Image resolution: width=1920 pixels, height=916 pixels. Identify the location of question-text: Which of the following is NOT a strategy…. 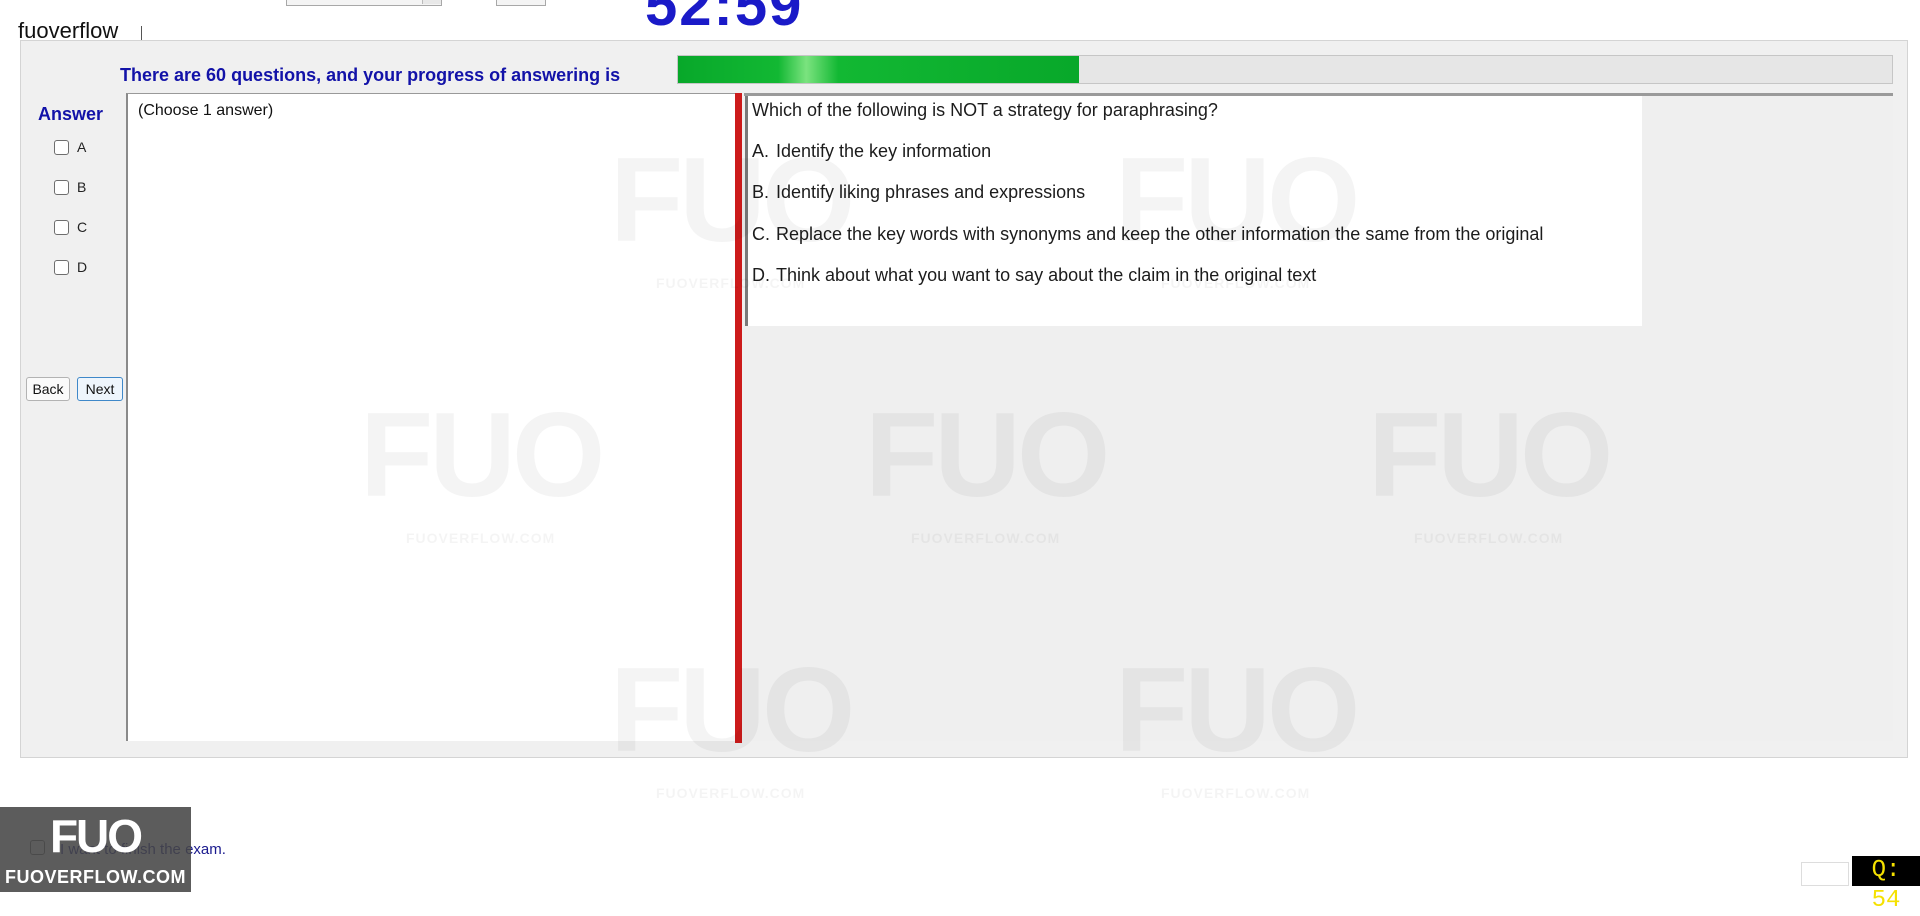
(985, 110).